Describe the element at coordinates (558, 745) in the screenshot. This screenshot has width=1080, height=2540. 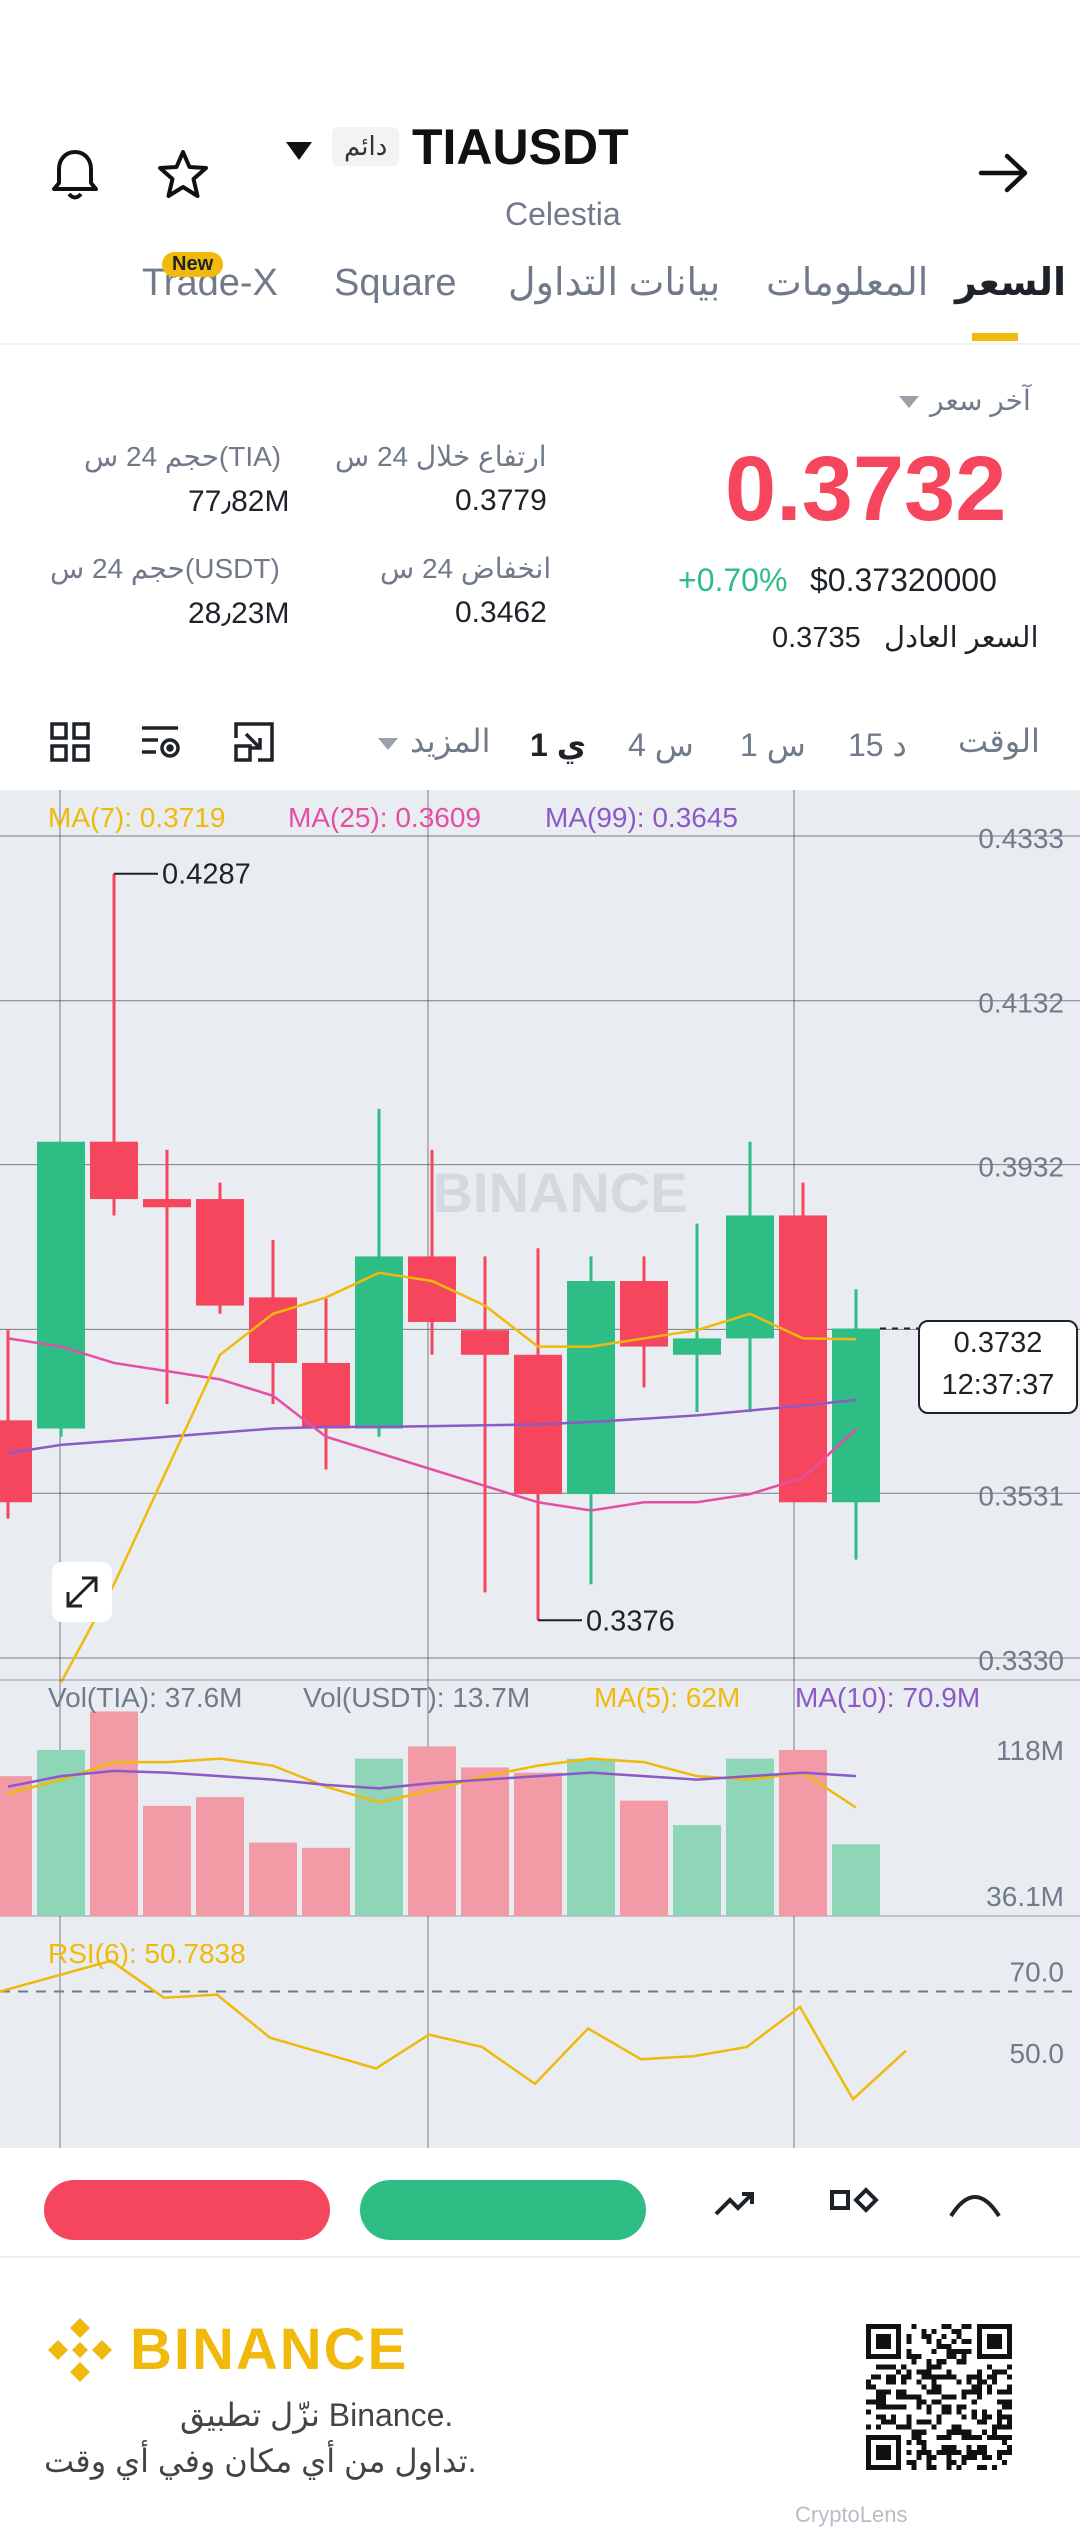
I see `timeframe-1d: 1 ي` at that location.